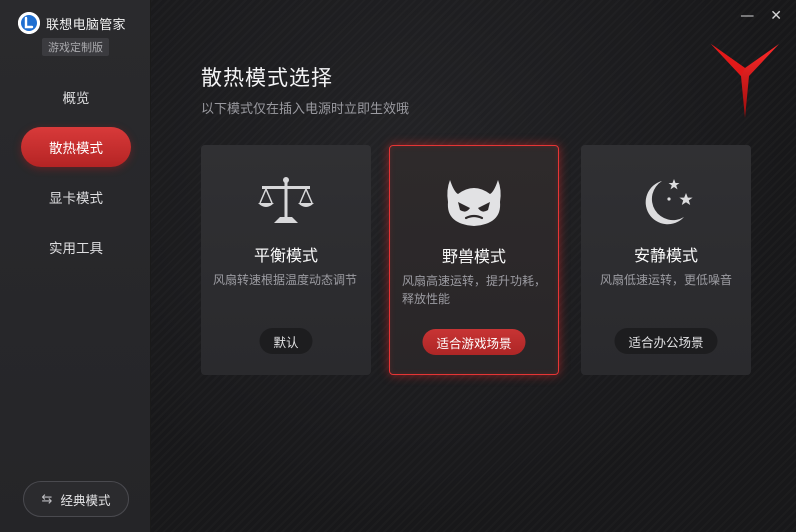 The height and width of the screenshot is (532, 796). Describe the element at coordinates (474, 290) in the screenshot. I see `mode-description: 风扇高速运转，提升功耗，释放性能` at that location.